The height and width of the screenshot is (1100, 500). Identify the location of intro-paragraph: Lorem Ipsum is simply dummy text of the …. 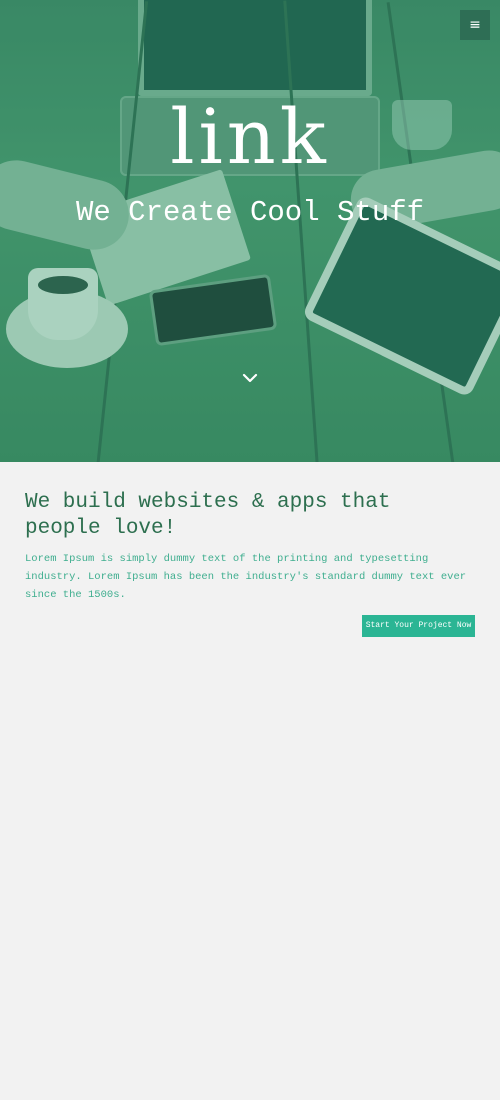
(246, 577).